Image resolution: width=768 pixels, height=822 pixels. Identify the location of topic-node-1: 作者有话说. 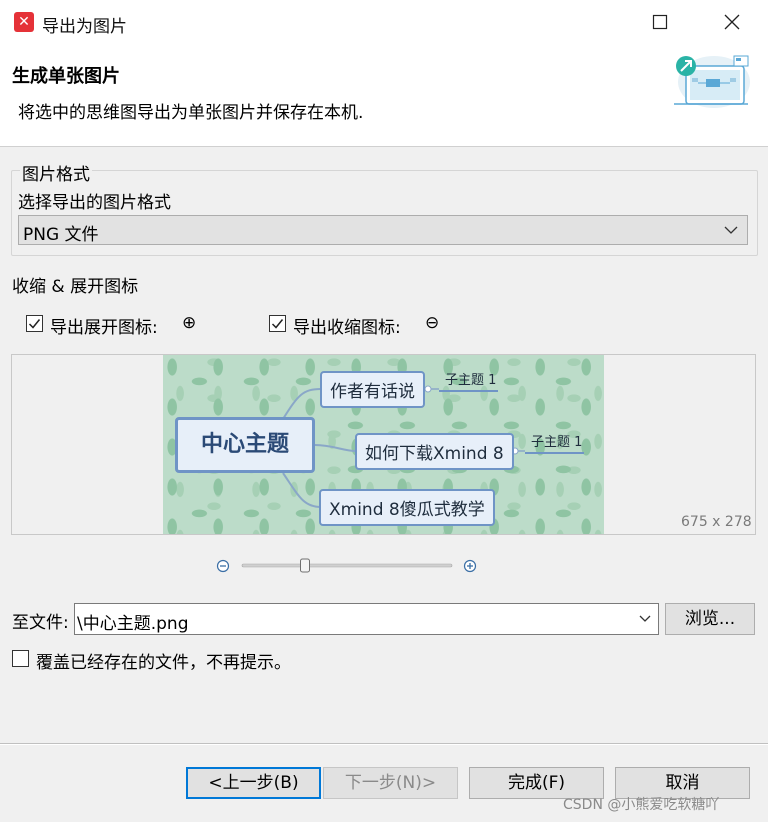
(372, 389).